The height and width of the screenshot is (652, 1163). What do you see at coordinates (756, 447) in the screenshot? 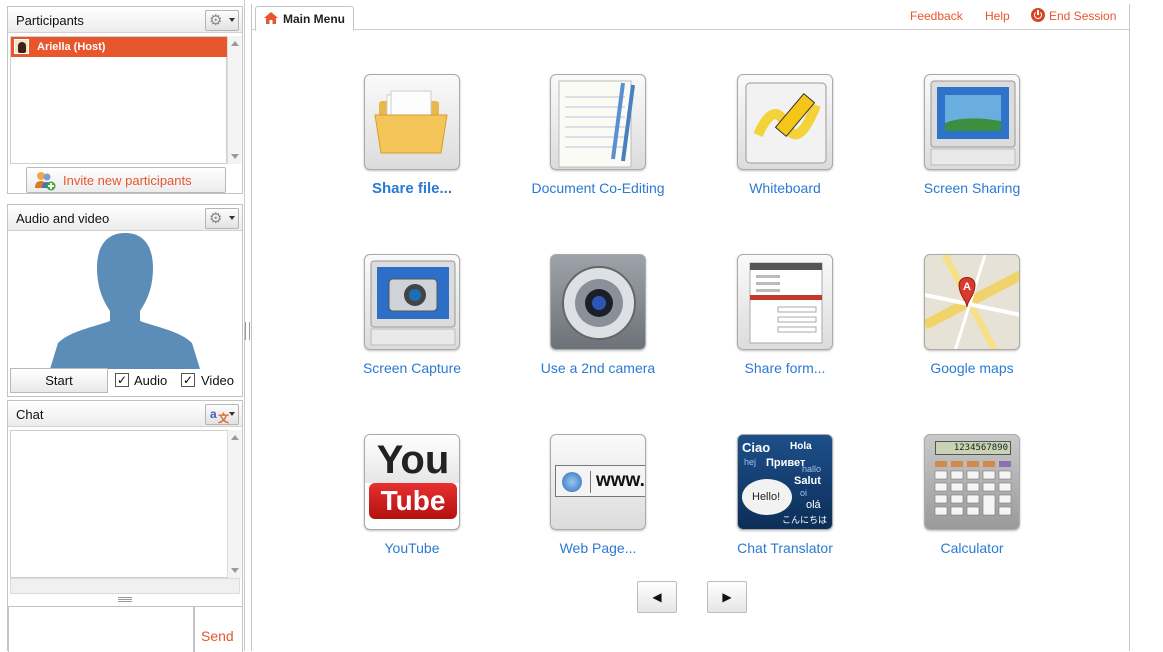
I see `word-ciao: Ciao` at bounding box center [756, 447].